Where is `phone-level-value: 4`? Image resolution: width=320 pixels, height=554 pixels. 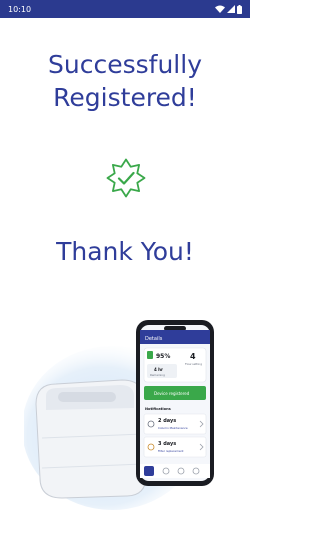
phone-level-value: 4 is located at coordinates (193, 356).